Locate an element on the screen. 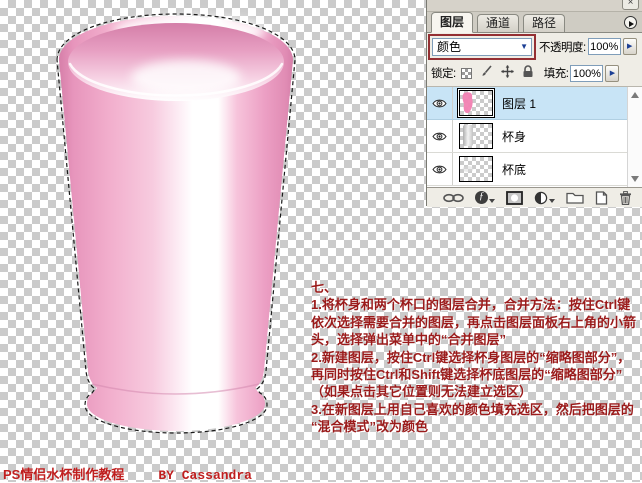 Image resolution: width=642 pixels, height=483 pixels. instruction-line: 头，选择弹出菜单中的“合并图层” is located at coordinates (409, 340).